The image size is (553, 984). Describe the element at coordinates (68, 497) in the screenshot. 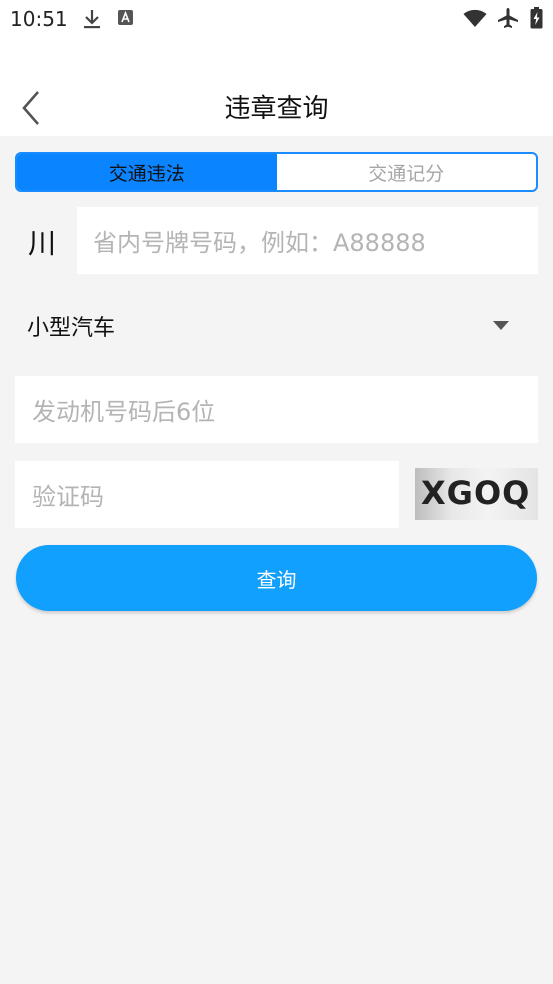

I see `captcha-placeholder: 验证码` at that location.